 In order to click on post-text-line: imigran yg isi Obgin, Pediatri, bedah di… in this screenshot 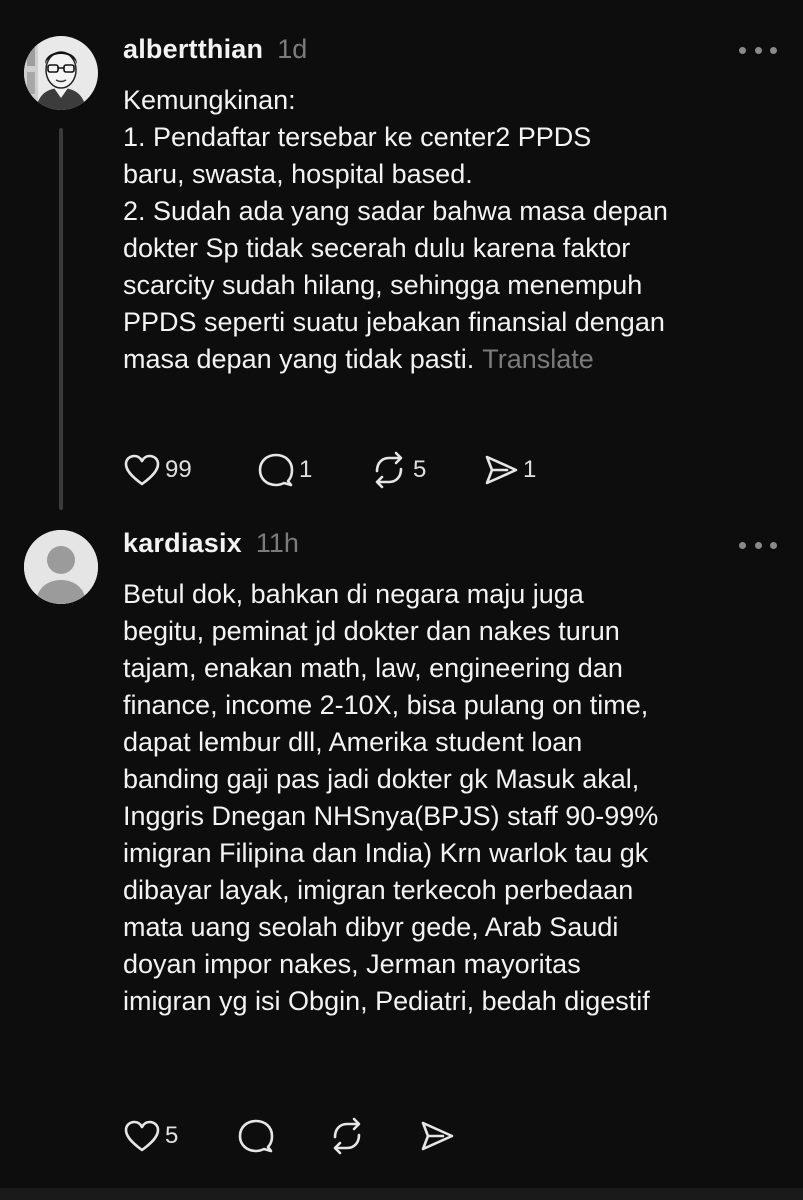, I will do `click(386, 1001)`.